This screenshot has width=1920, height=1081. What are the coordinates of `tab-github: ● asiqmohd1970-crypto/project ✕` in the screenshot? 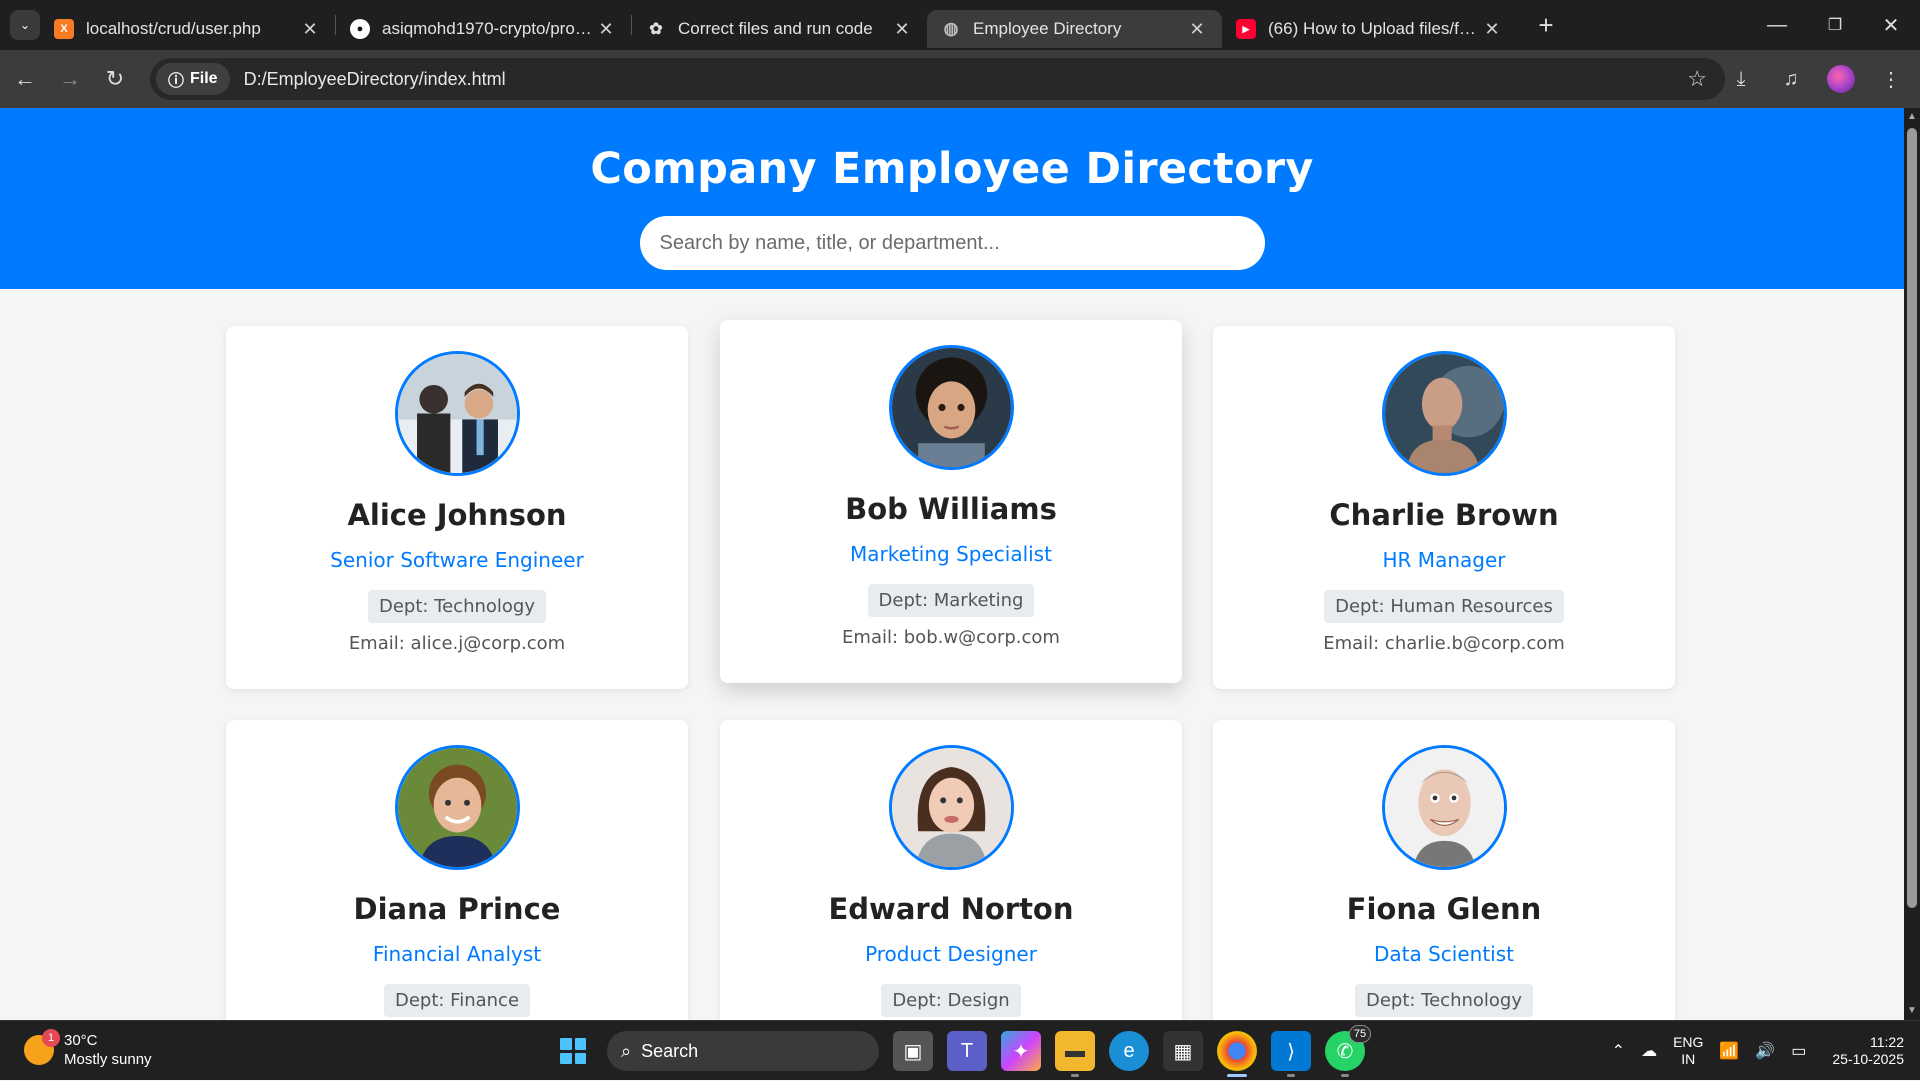 It's located at (483, 29).